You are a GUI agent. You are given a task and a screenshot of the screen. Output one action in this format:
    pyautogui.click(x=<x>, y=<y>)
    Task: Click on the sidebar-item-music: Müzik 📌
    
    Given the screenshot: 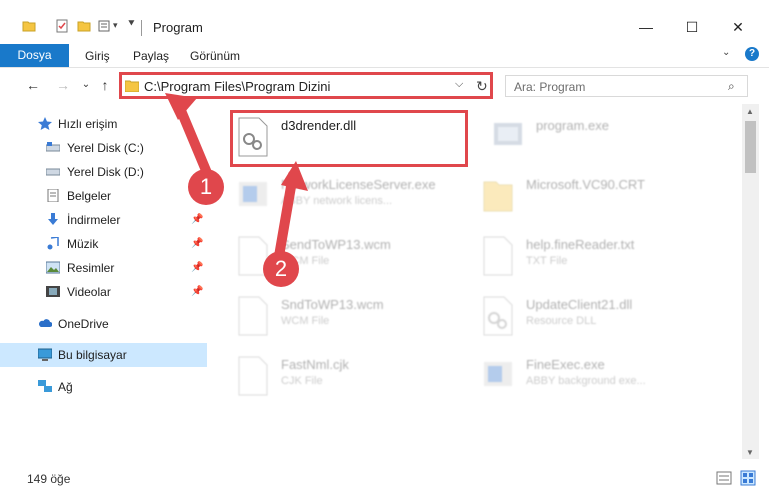 What is the action you would take?
    pyautogui.click(x=103, y=244)
    